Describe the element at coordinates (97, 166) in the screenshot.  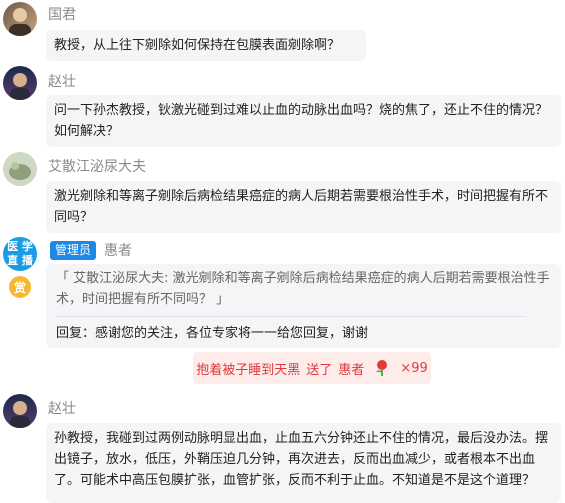
I see `username: 艾散江泌尿大夫` at that location.